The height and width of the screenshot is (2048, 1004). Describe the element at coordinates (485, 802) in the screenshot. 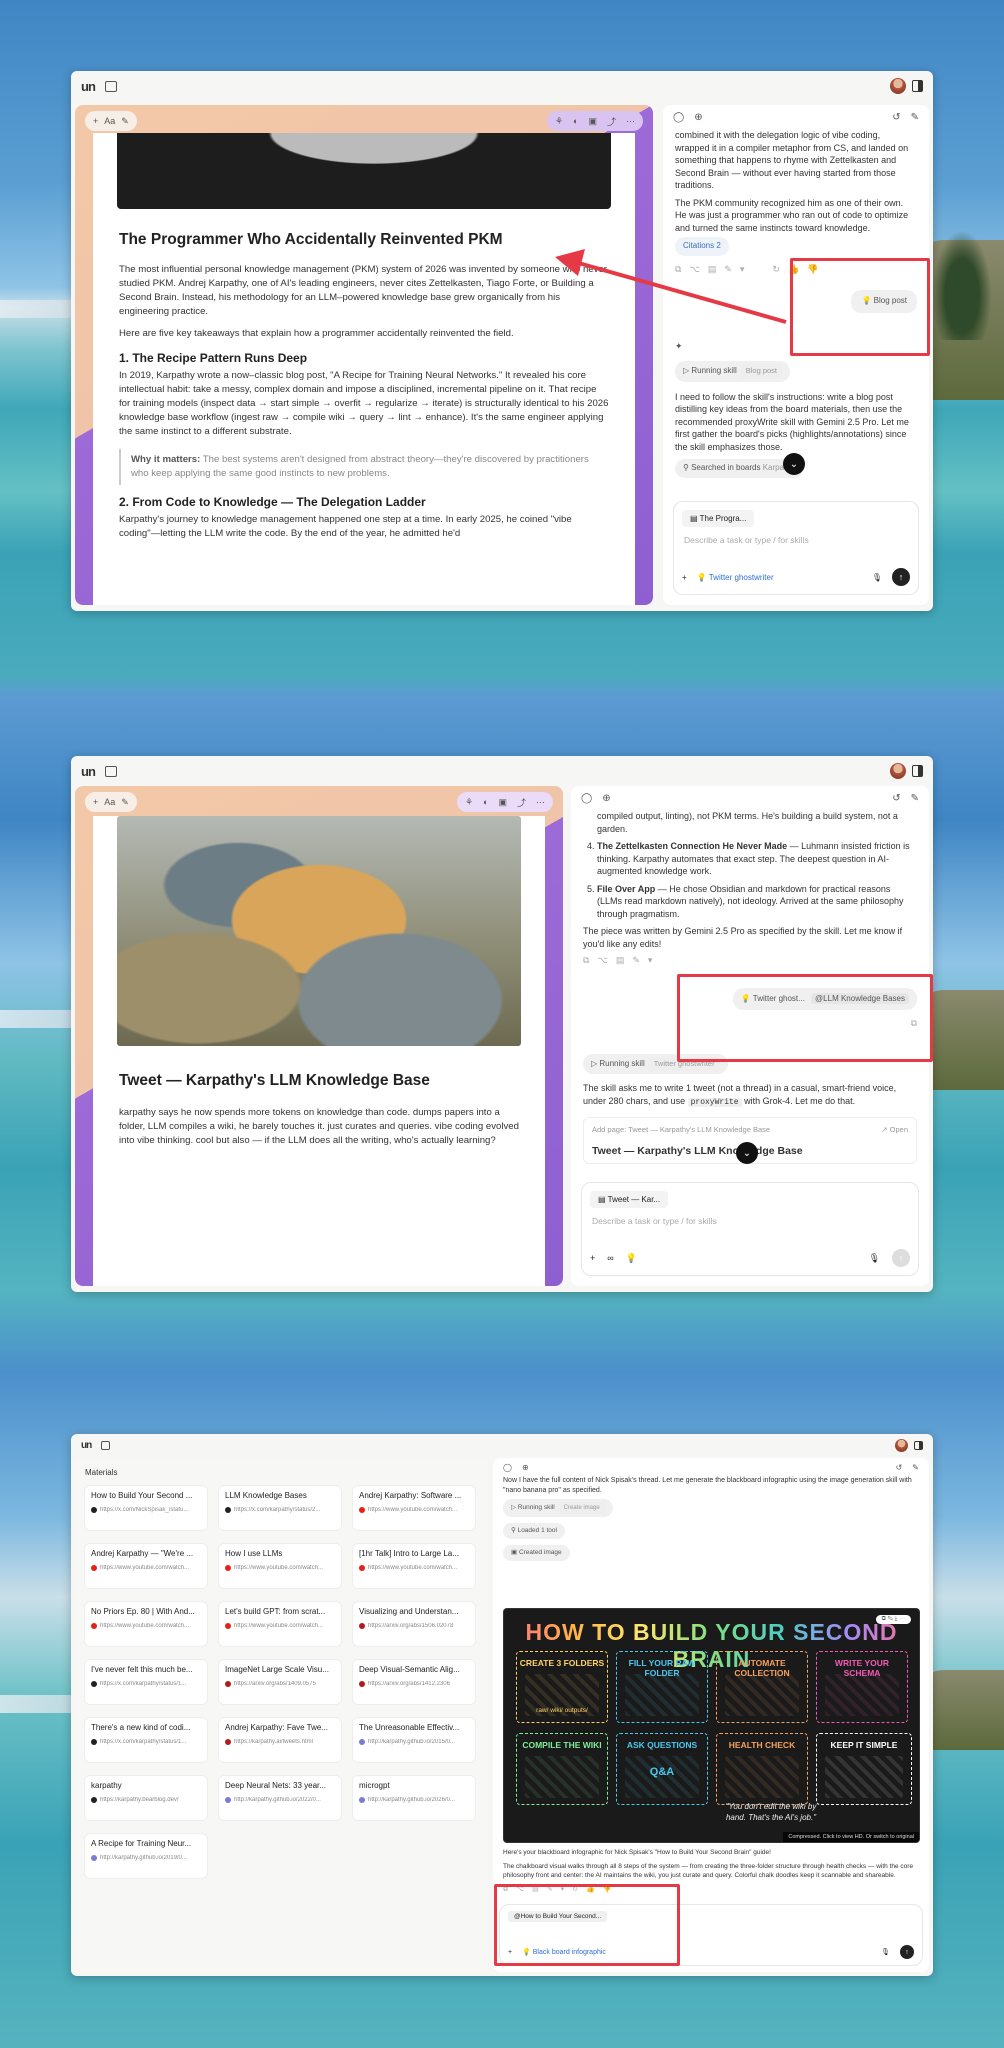

I see `palette-icon: ◐` at that location.